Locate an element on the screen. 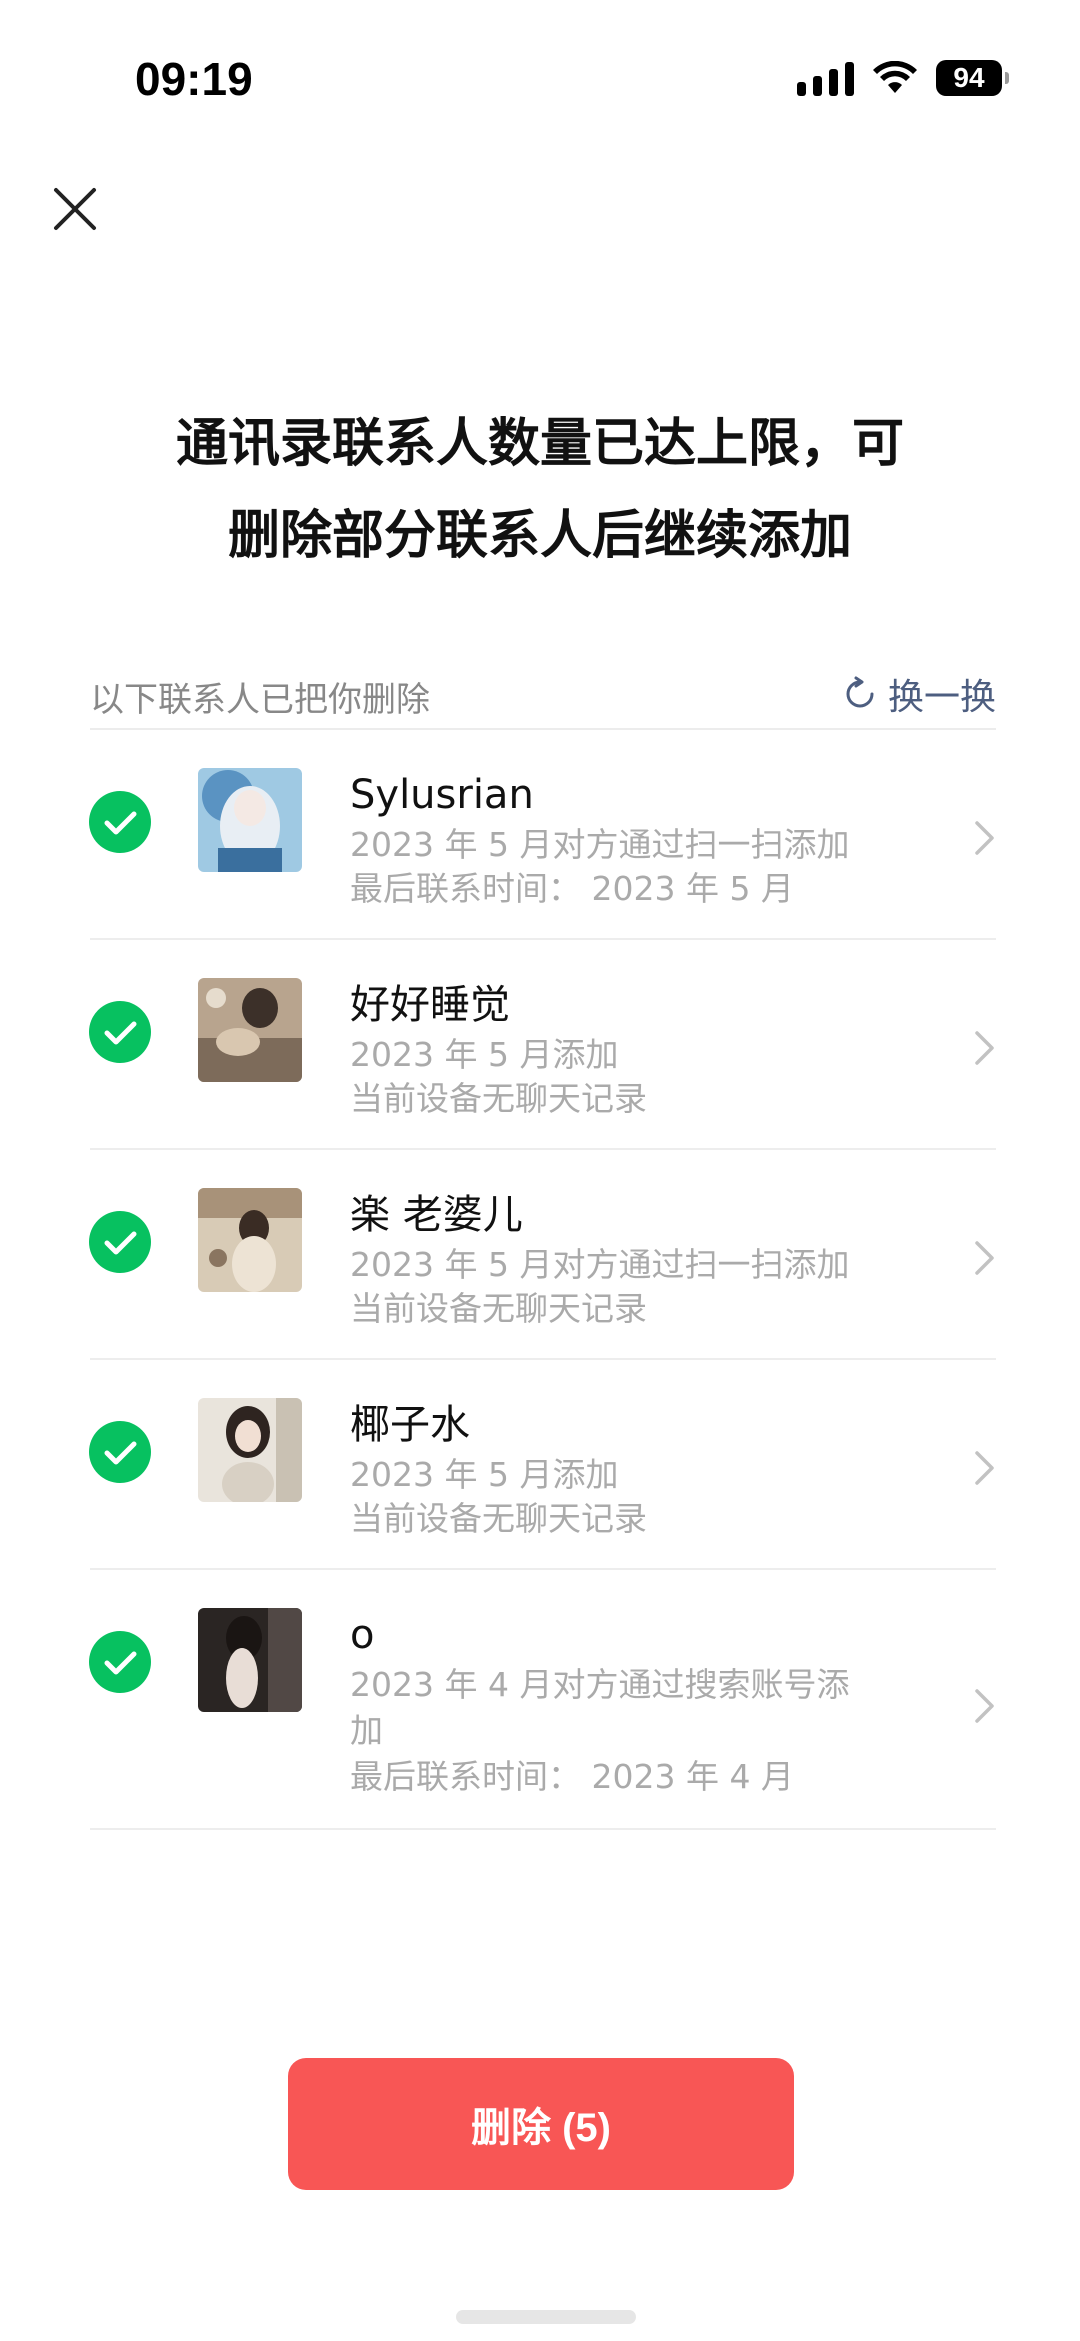  page-title-line-1: 通讯录联系人数量已达上限，可 is located at coordinates (539, 444).